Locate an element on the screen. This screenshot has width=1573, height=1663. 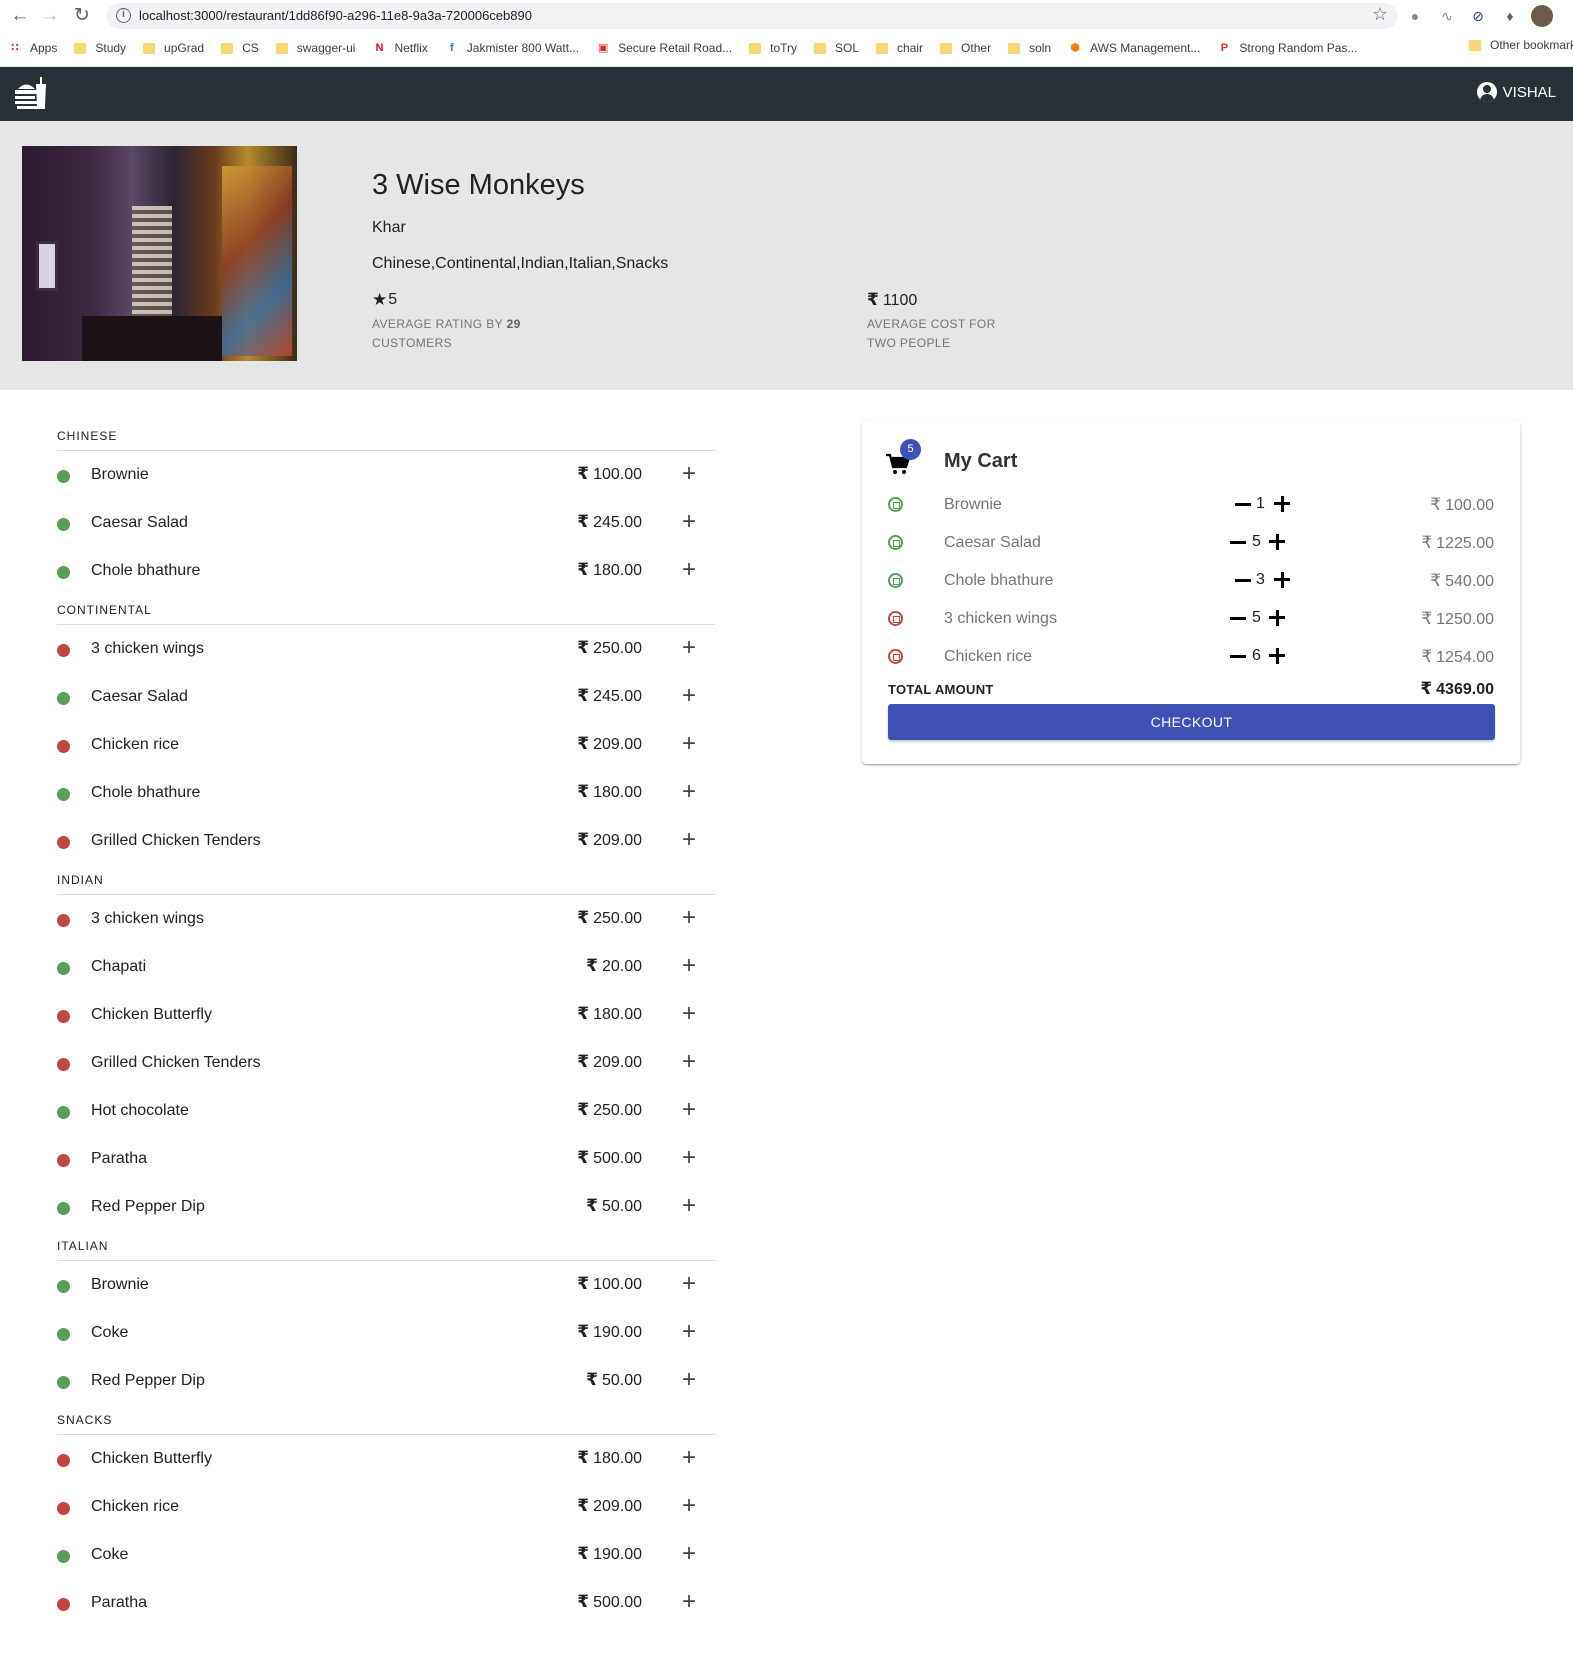
info-icon: i is located at coordinates (123, 15).